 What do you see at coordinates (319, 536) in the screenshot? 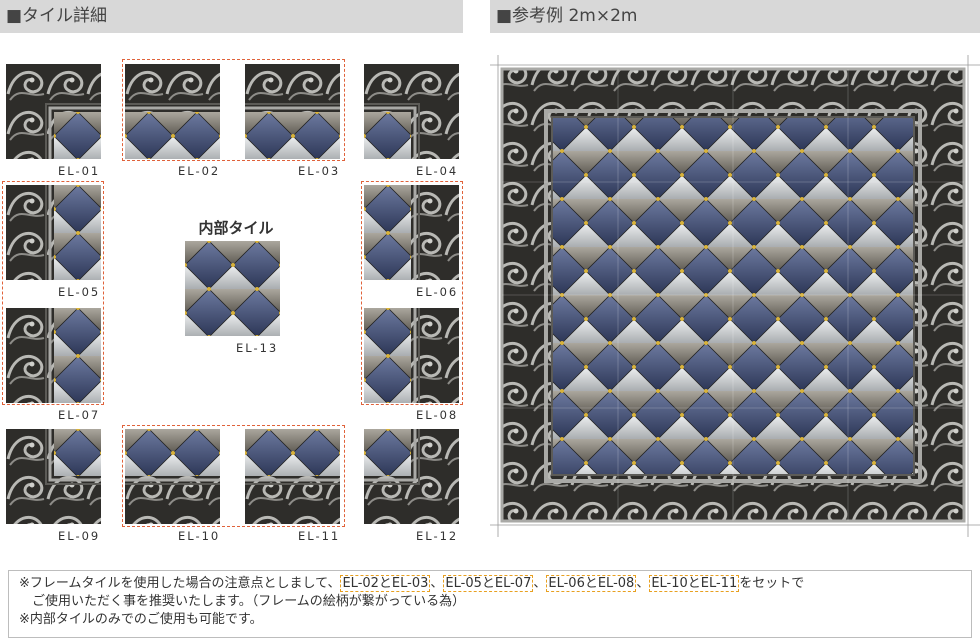
I see `tile-code-el-11: EL-11` at bounding box center [319, 536].